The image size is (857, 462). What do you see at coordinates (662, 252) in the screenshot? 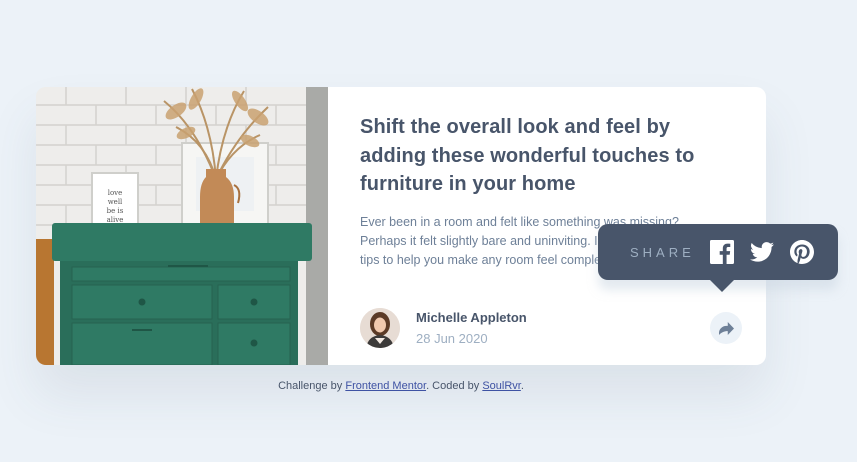
I see `share-label: SHARE` at bounding box center [662, 252].